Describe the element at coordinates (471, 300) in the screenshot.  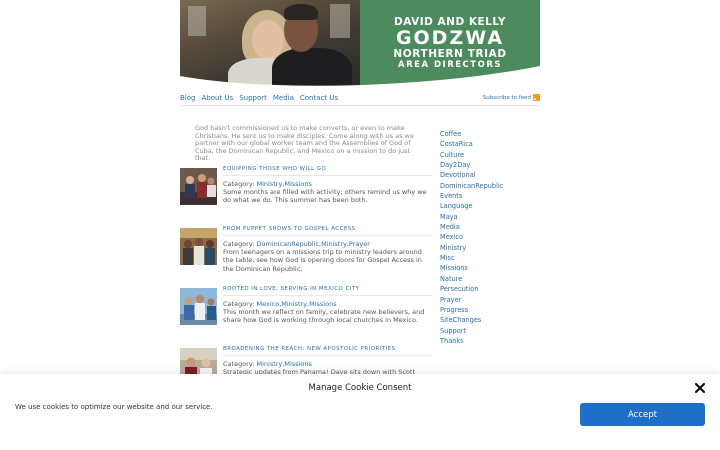
I see `category-link-prayer: Prayer` at that location.